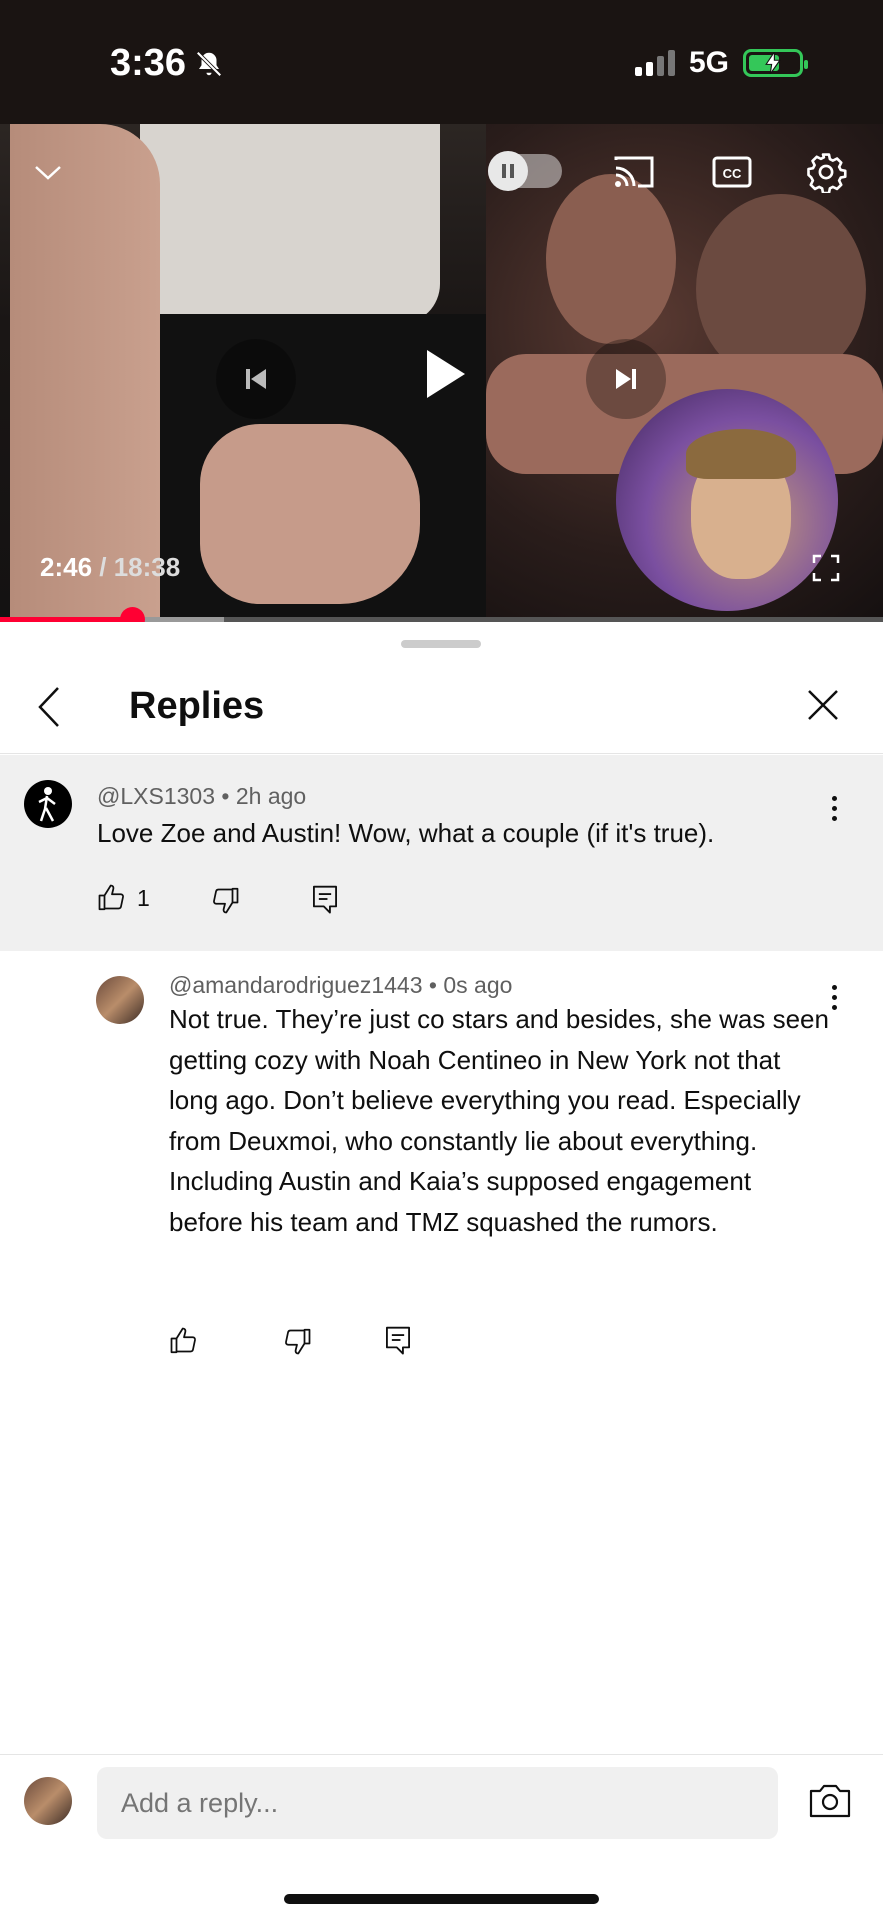 Image resolution: width=883 pixels, height=1920 pixels. What do you see at coordinates (143, 897) in the screenshot?
I see `like-count: 1` at bounding box center [143, 897].